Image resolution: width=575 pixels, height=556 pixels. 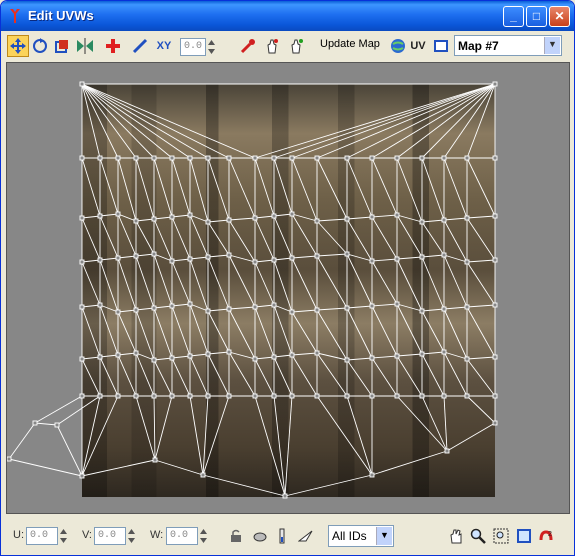 I want to click on xy-tool-button: XY, so click(x=164, y=46).